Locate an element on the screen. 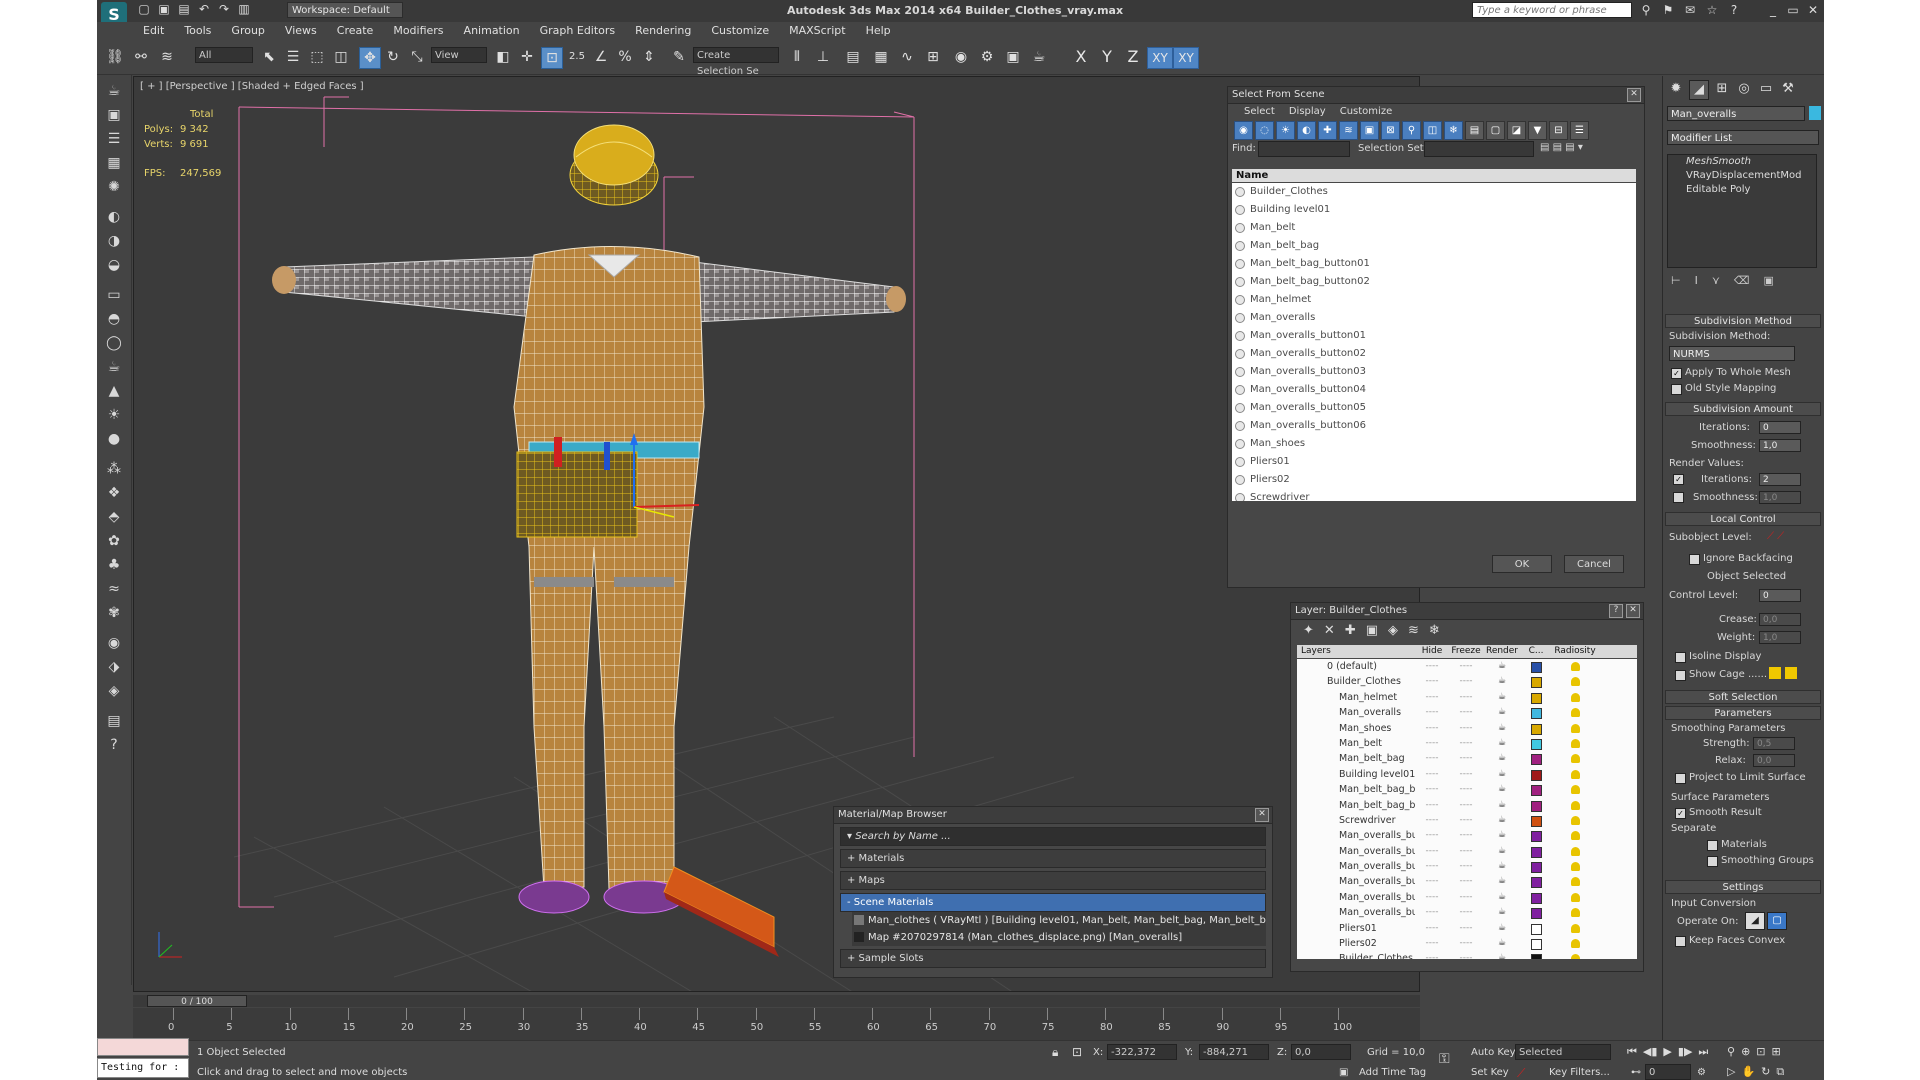 The image size is (1920, 1080). group-maps: + Maps is located at coordinates (1053, 880).